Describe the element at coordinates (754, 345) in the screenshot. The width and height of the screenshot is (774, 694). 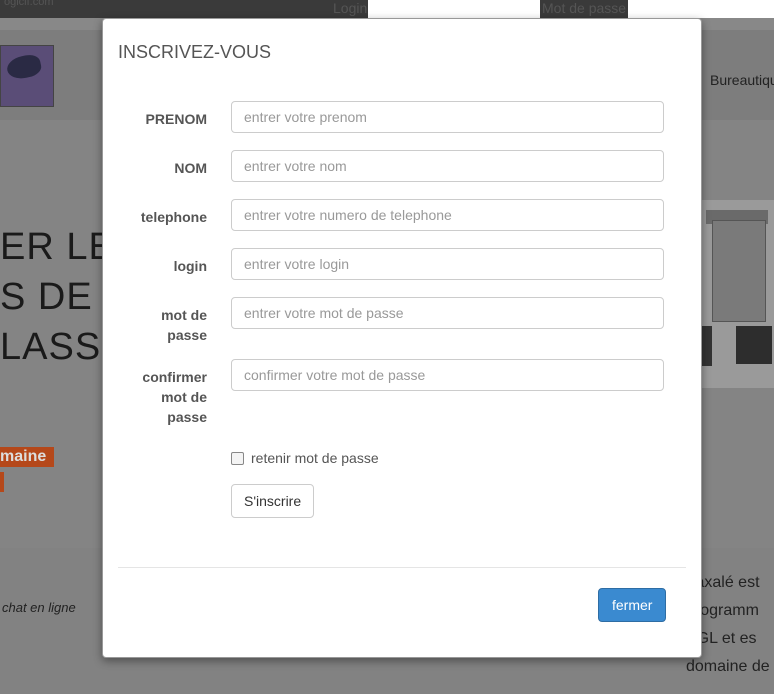
I see `monitor-shape` at that location.